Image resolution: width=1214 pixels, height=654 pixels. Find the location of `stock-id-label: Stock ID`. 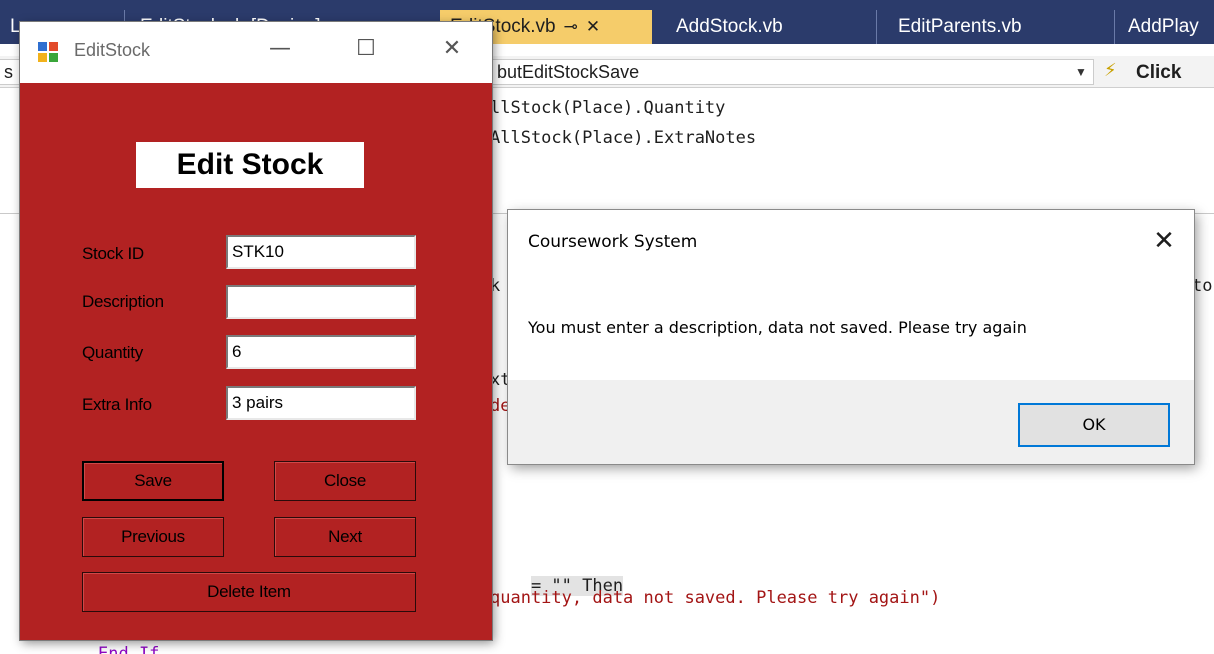

stock-id-label: Stock ID is located at coordinates (113, 253).